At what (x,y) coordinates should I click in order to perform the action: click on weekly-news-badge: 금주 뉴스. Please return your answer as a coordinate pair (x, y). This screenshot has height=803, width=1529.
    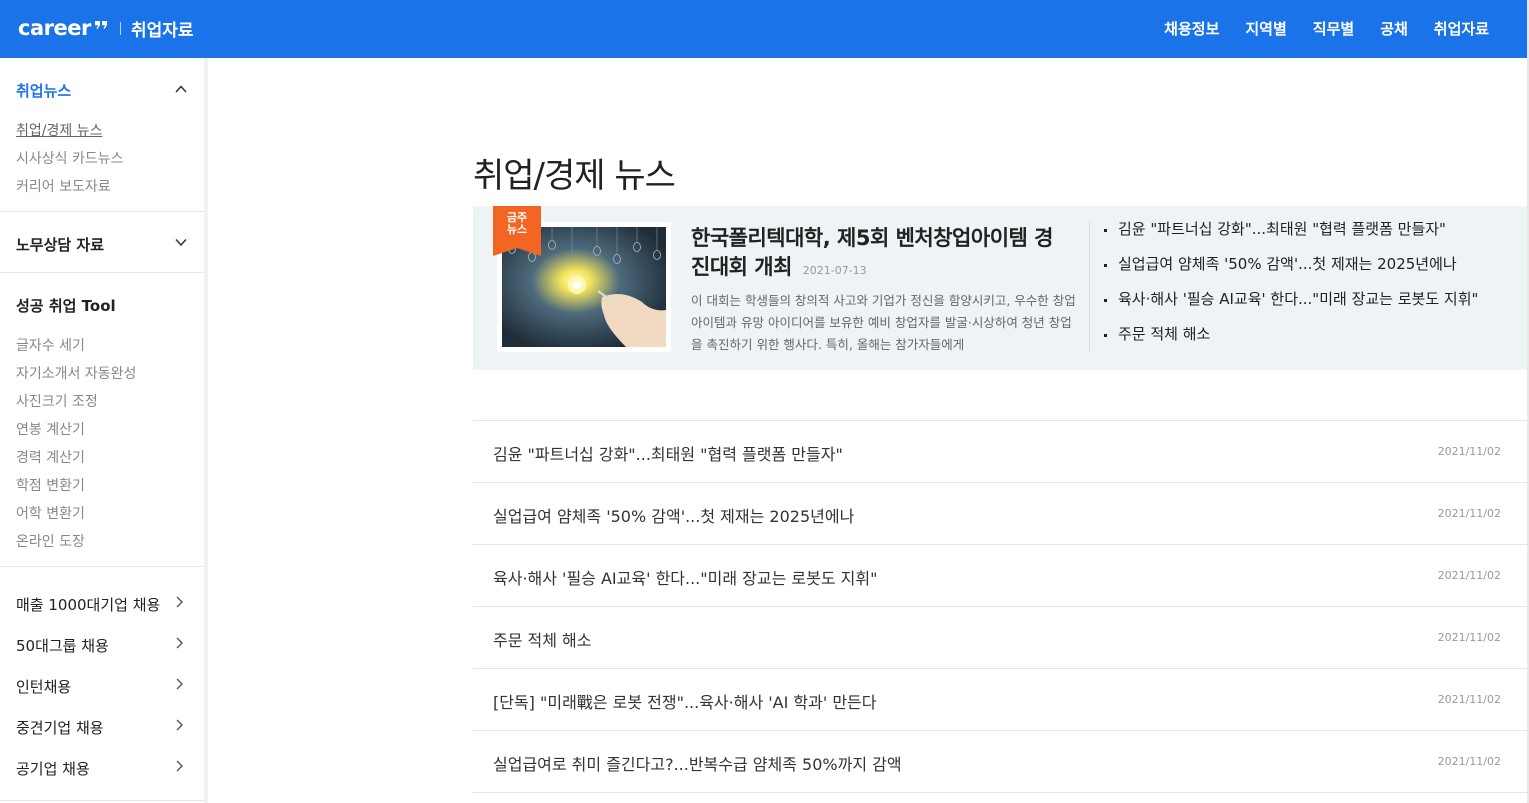
    Looking at the image, I should click on (517, 224).